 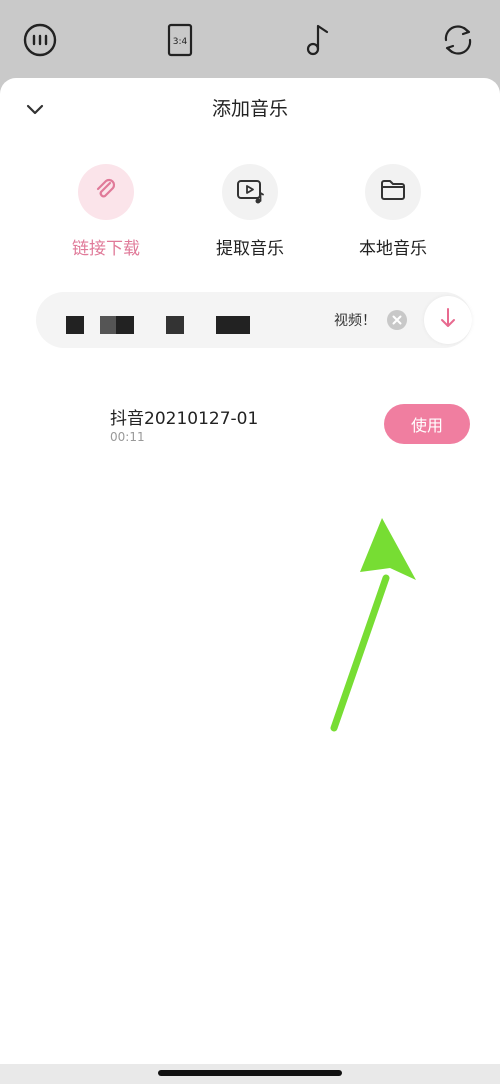 I want to click on music-note-icon, so click(x=318, y=40).